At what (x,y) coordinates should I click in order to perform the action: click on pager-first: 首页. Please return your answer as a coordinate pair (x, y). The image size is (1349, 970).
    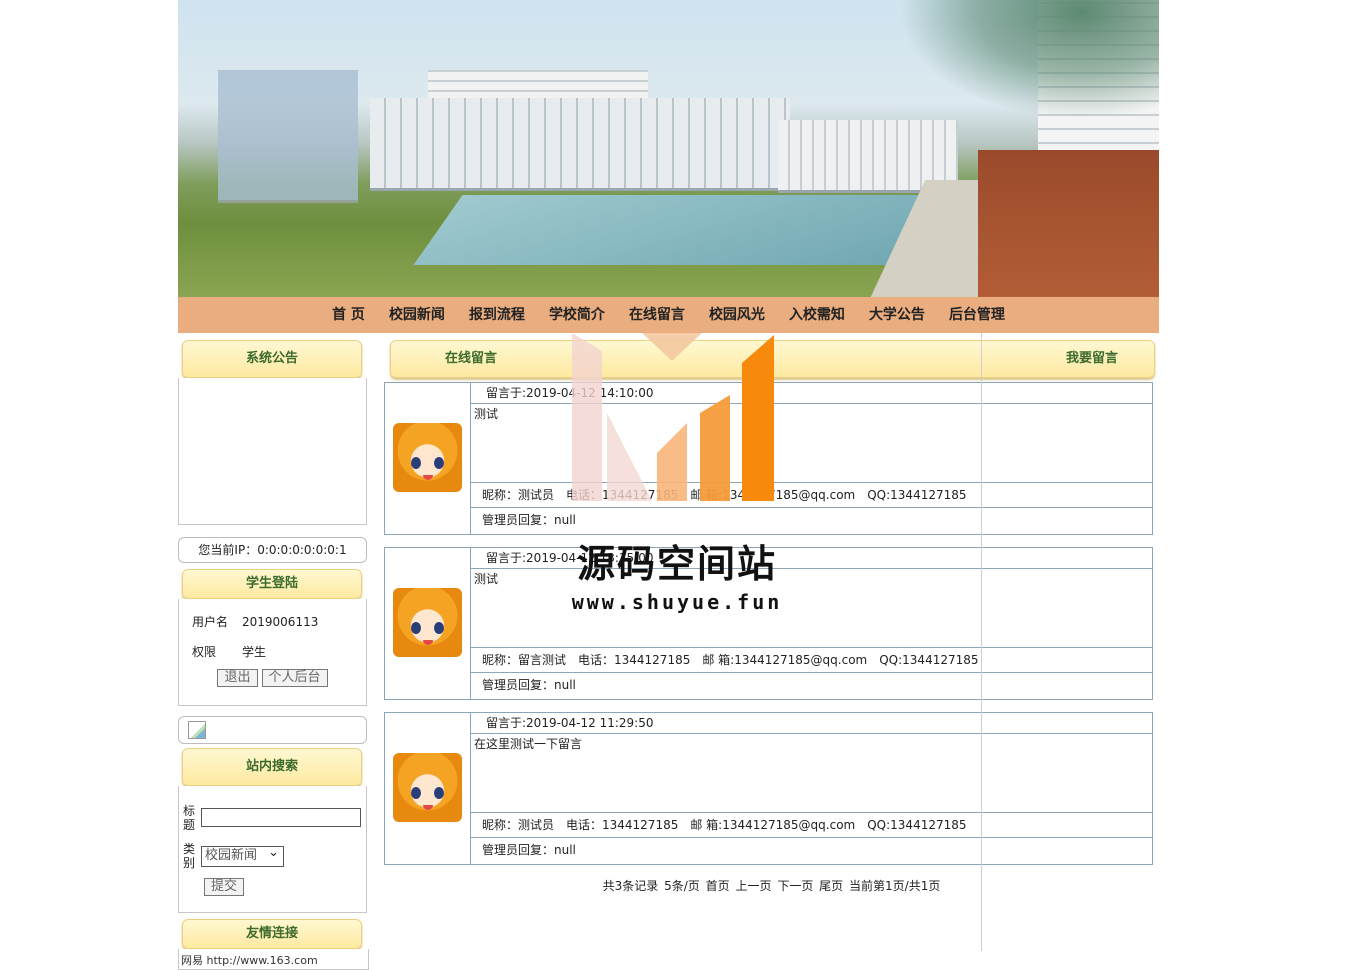
    Looking at the image, I should click on (718, 886).